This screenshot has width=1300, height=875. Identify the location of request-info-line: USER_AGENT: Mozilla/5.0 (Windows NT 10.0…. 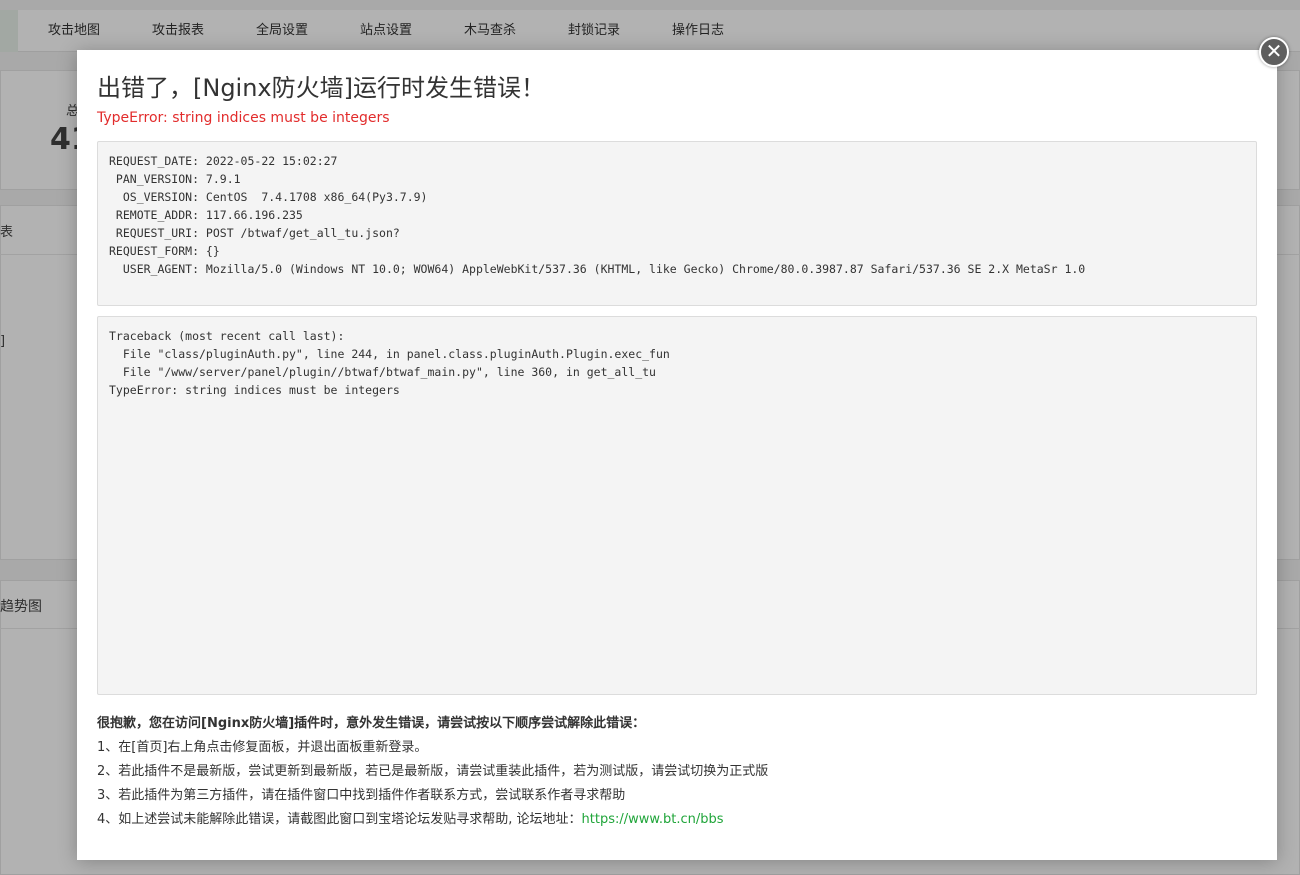
(597, 269).